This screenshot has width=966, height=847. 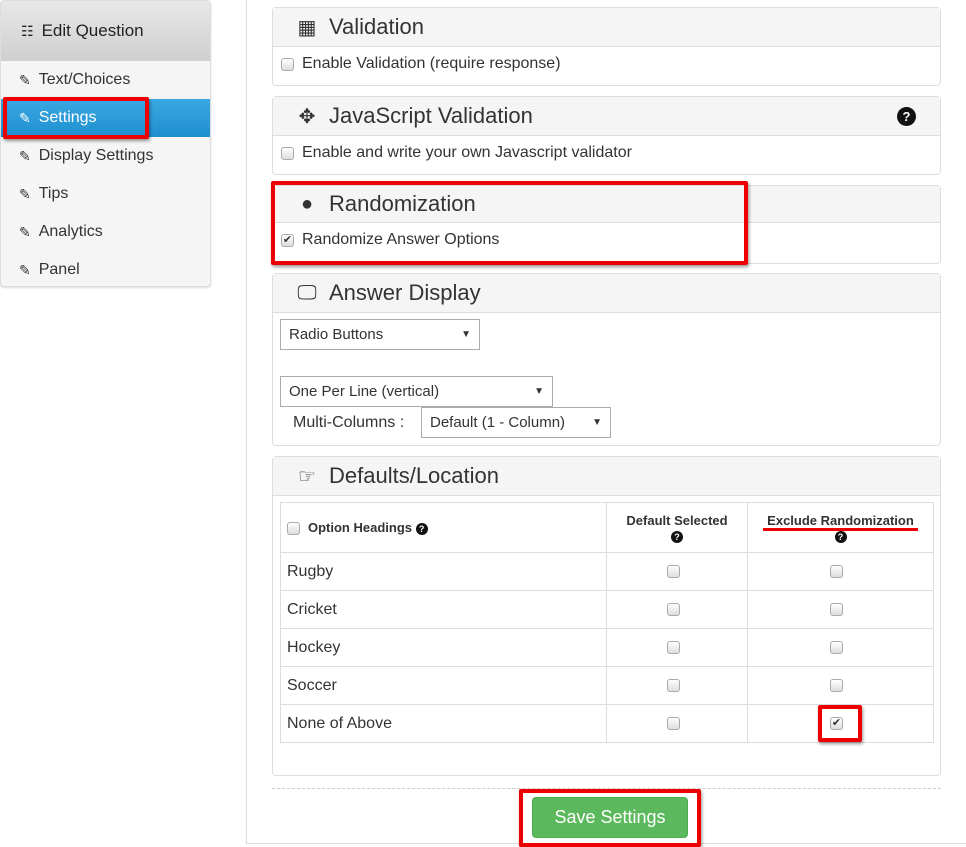 I want to click on select-value: One Per Line (vertical), so click(x=364, y=391).